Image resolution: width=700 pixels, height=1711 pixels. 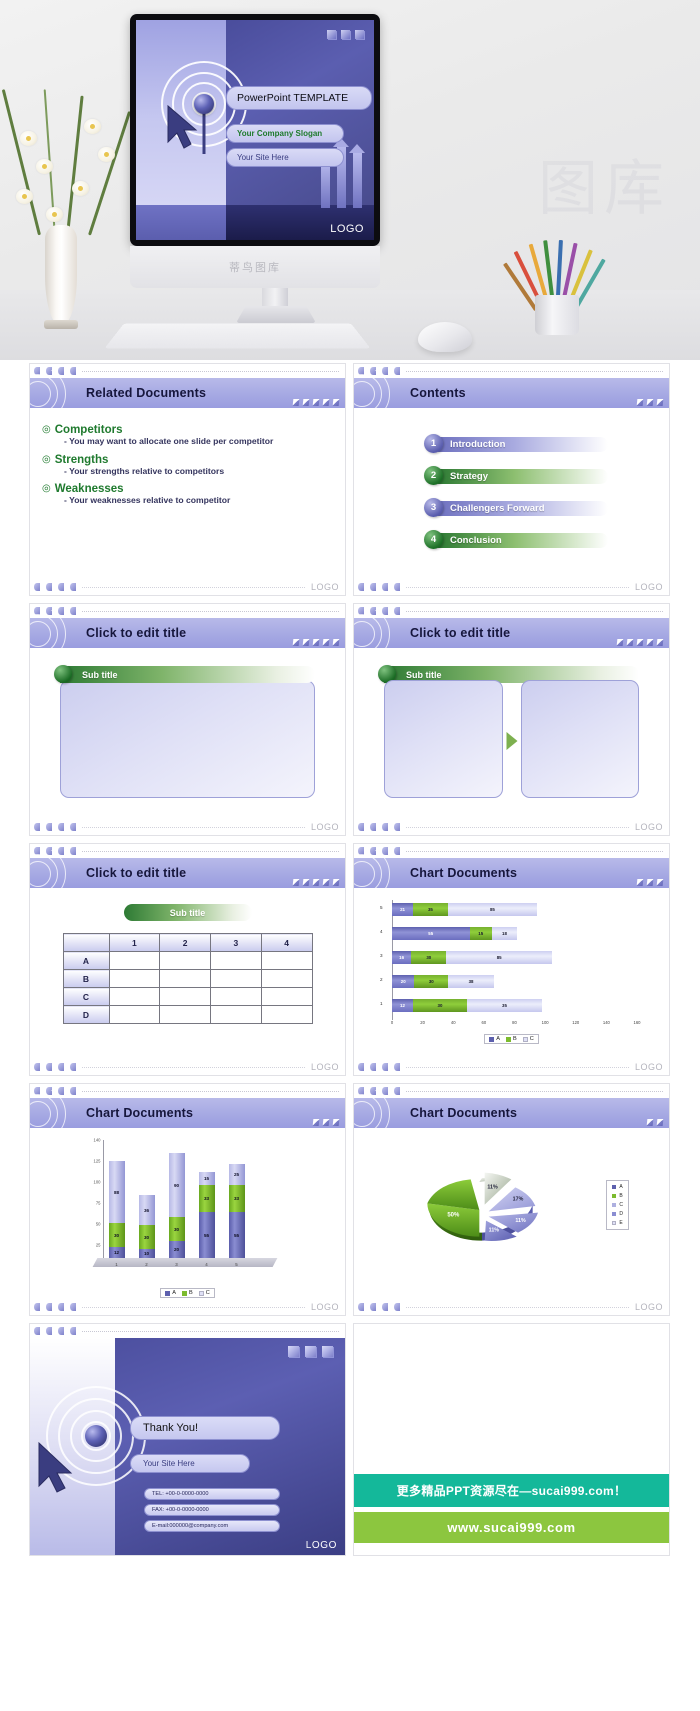 What do you see at coordinates (134, 942) in the screenshot?
I see `table-column-header: 1` at bounding box center [134, 942].